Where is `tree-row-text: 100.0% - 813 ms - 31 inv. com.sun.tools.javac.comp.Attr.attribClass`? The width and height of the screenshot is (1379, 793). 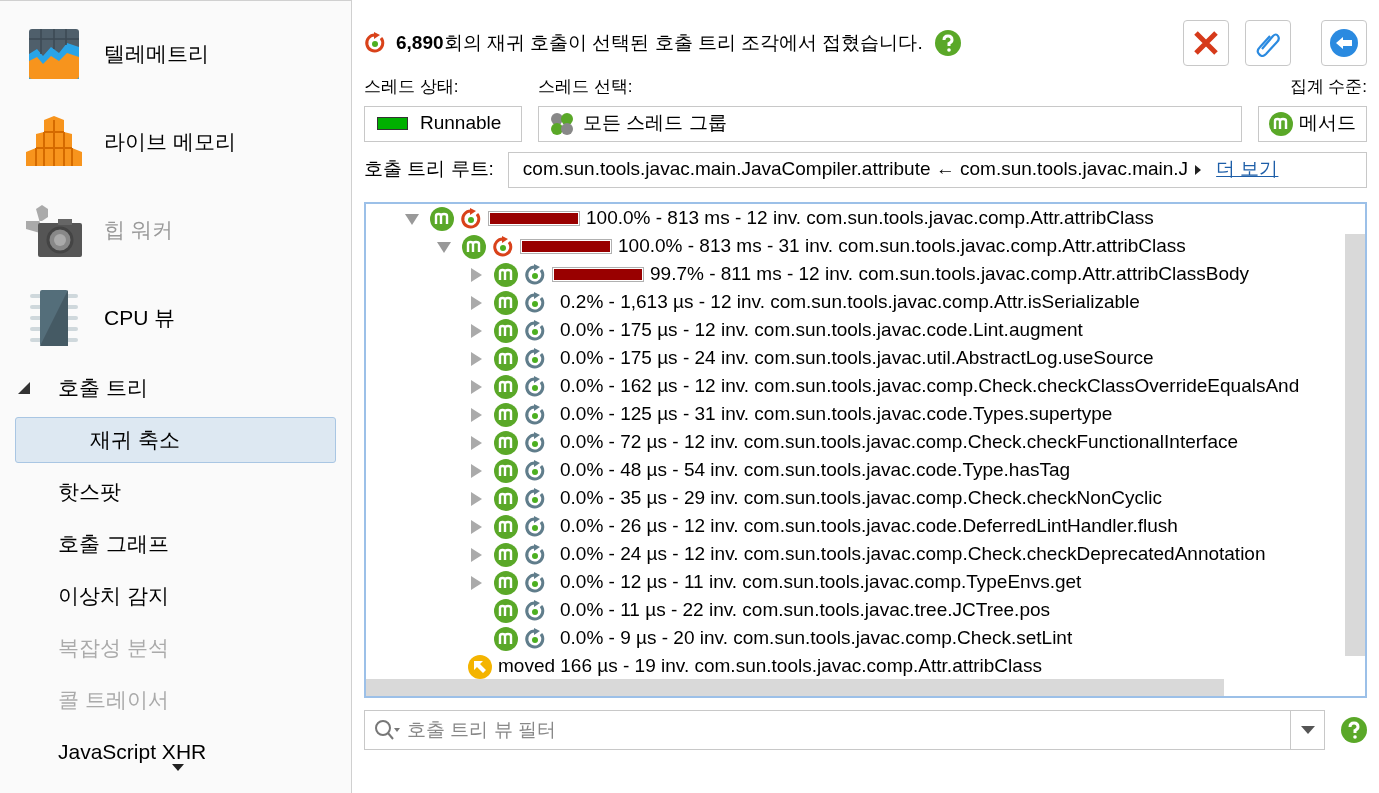
tree-row-text: 100.0% - 813 ms - 31 inv. com.sun.tools.javac.comp.Attr.attribClass is located at coordinates (902, 246).